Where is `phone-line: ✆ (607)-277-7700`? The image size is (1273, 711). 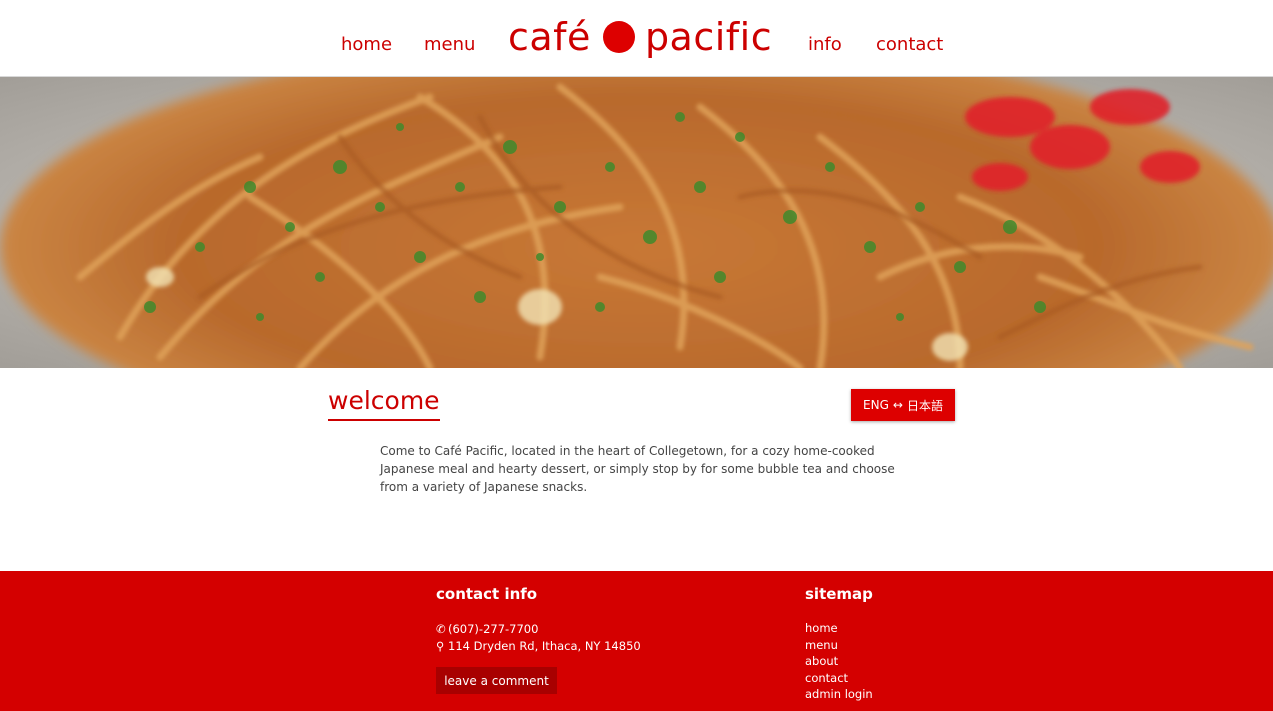
phone-line: ✆ (607)-277-7700 is located at coordinates (487, 629).